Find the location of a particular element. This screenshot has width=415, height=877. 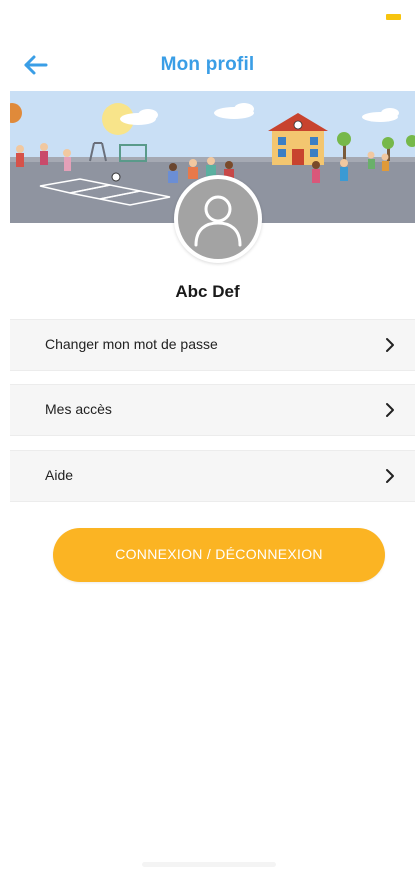

menu-item-help: Aide is located at coordinates (212, 476).